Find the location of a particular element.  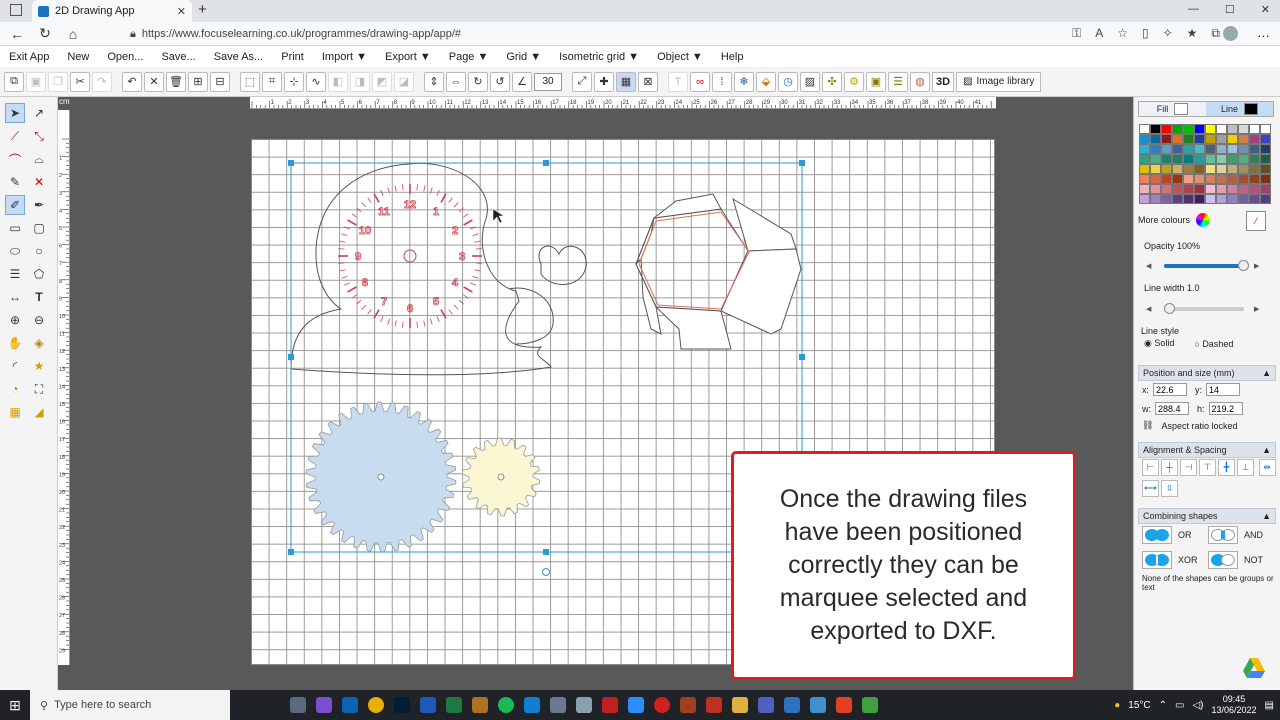

new-tab-button: + is located at coordinates (202, 9).